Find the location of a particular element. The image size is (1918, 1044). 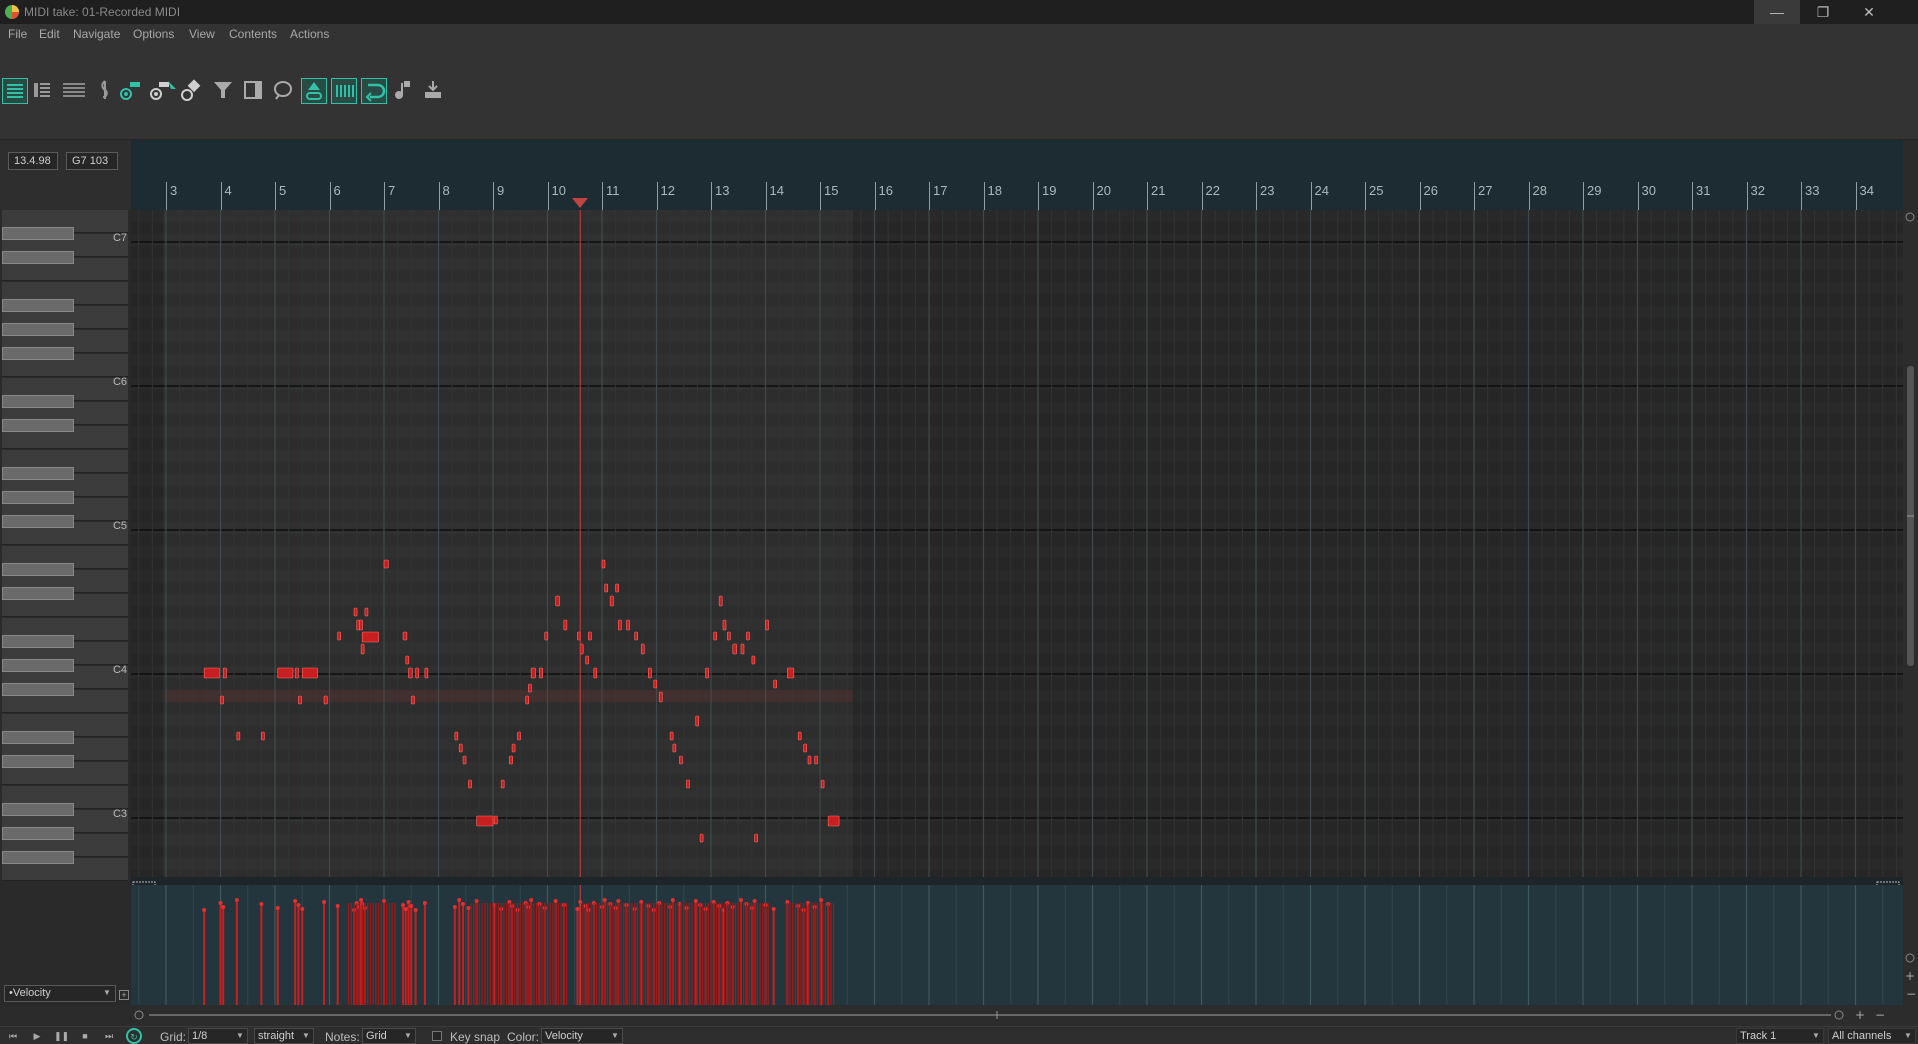

piano-roll-view-button is located at coordinates (15, 91).